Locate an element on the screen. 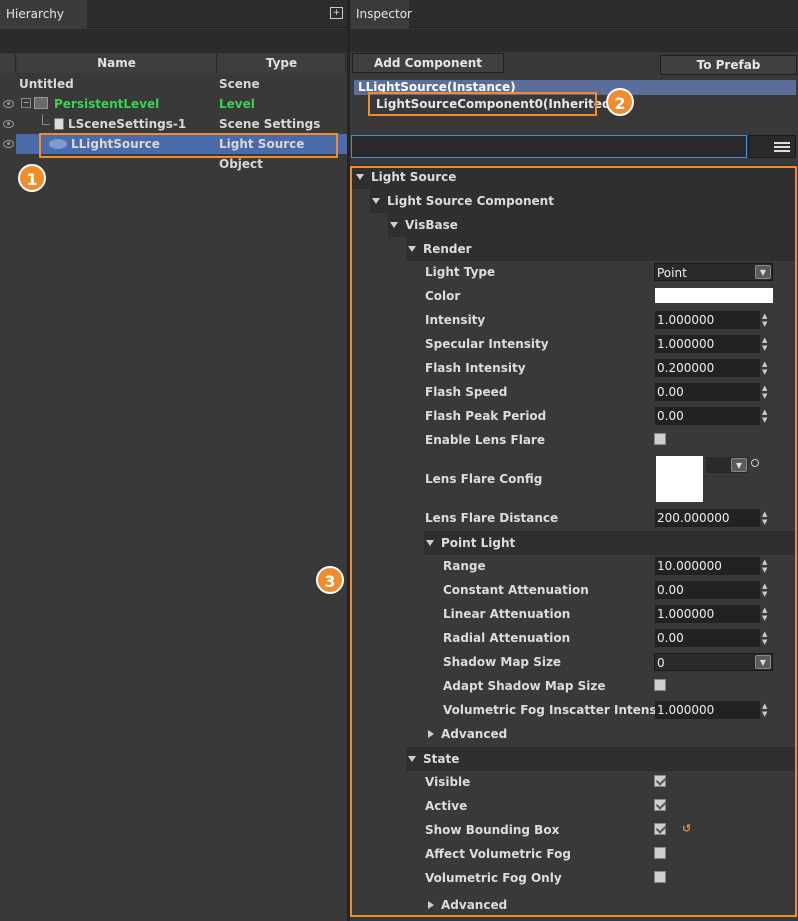 This screenshot has width=798, height=921. pin-icon: + is located at coordinates (336, 13).